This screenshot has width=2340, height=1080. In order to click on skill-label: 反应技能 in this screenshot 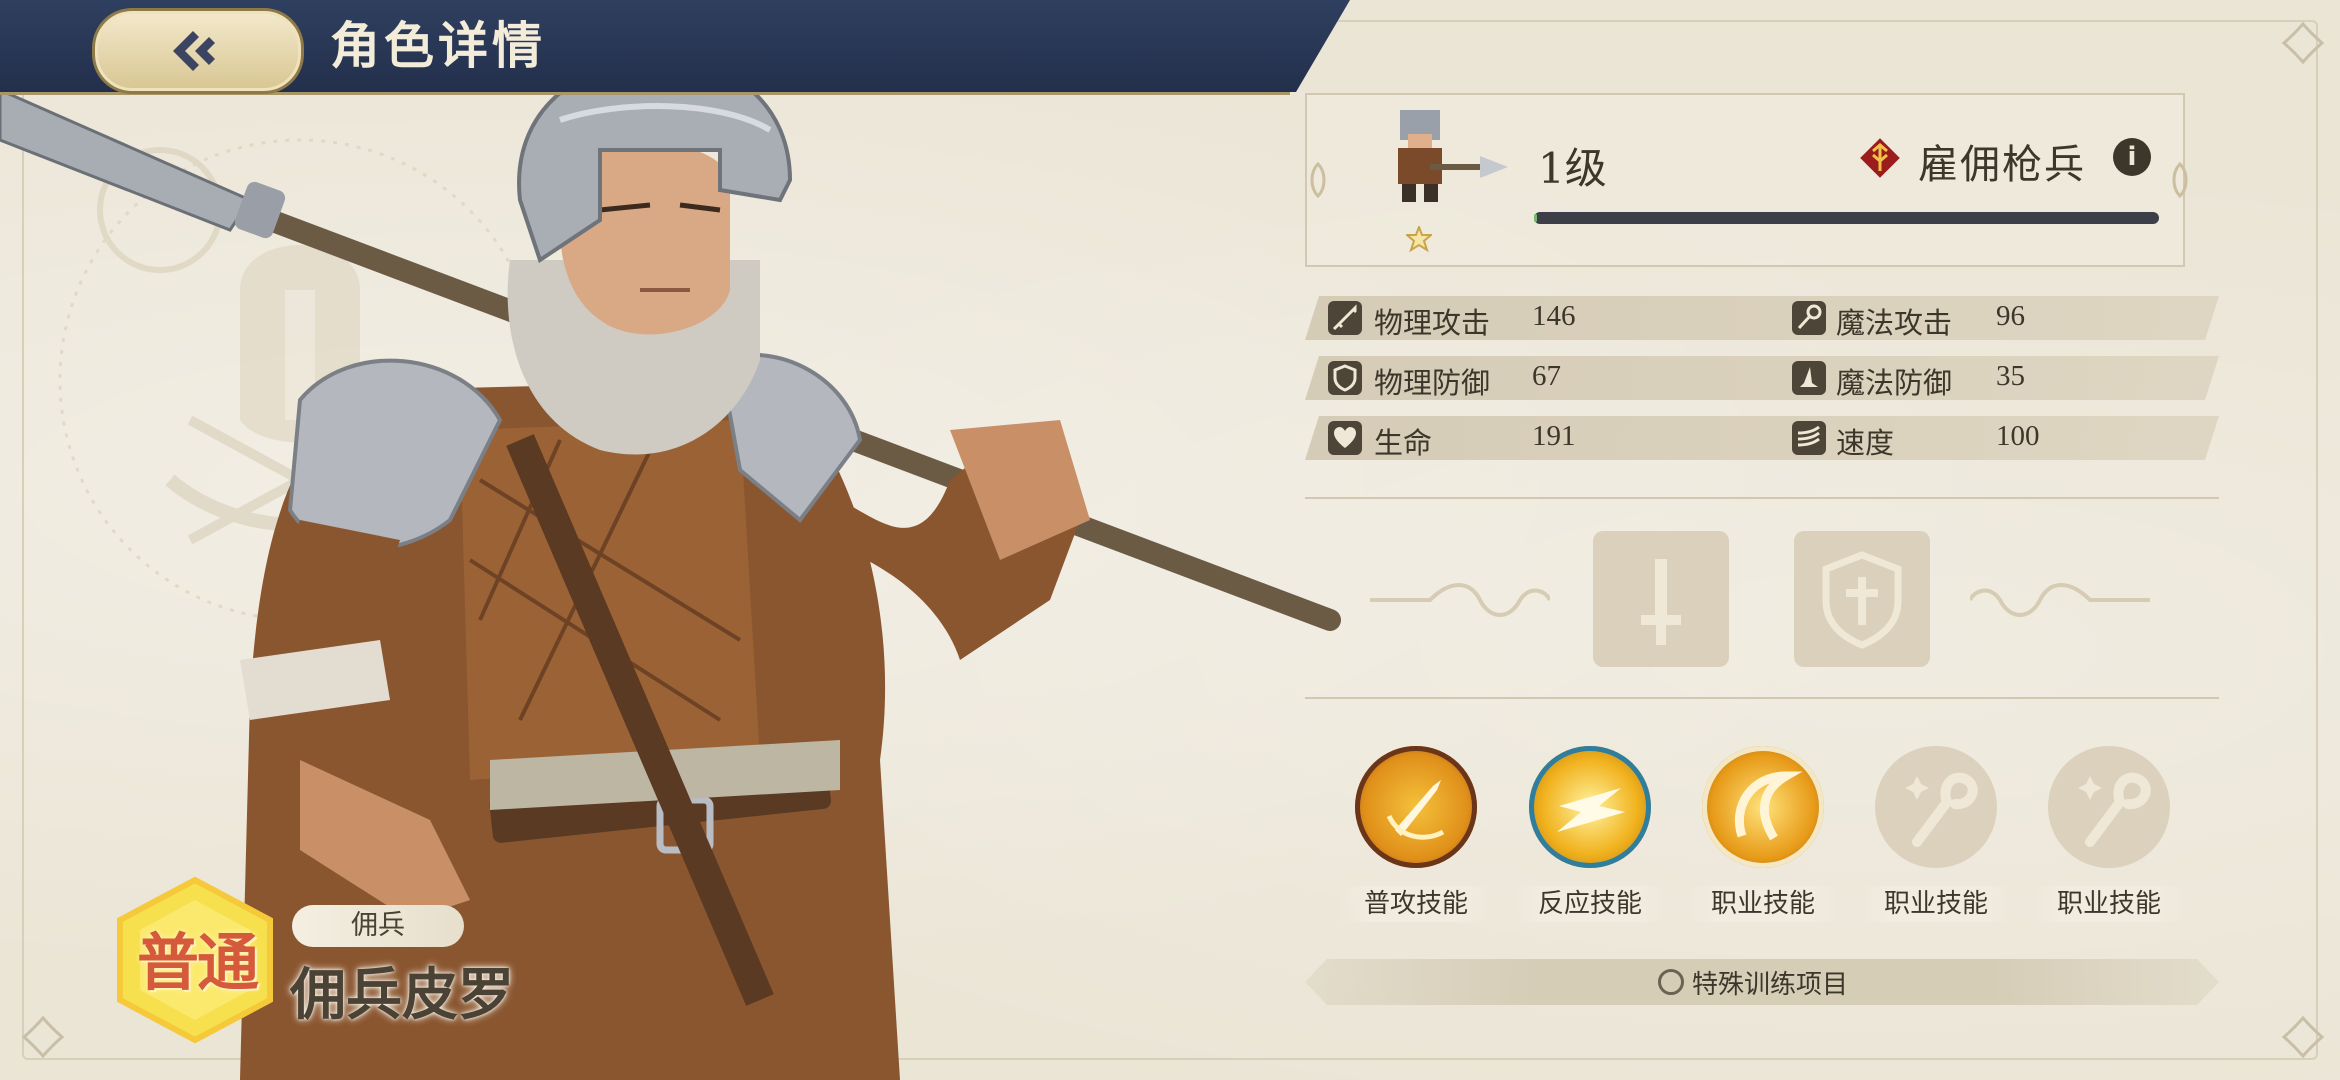, I will do `click(1590, 904)`.